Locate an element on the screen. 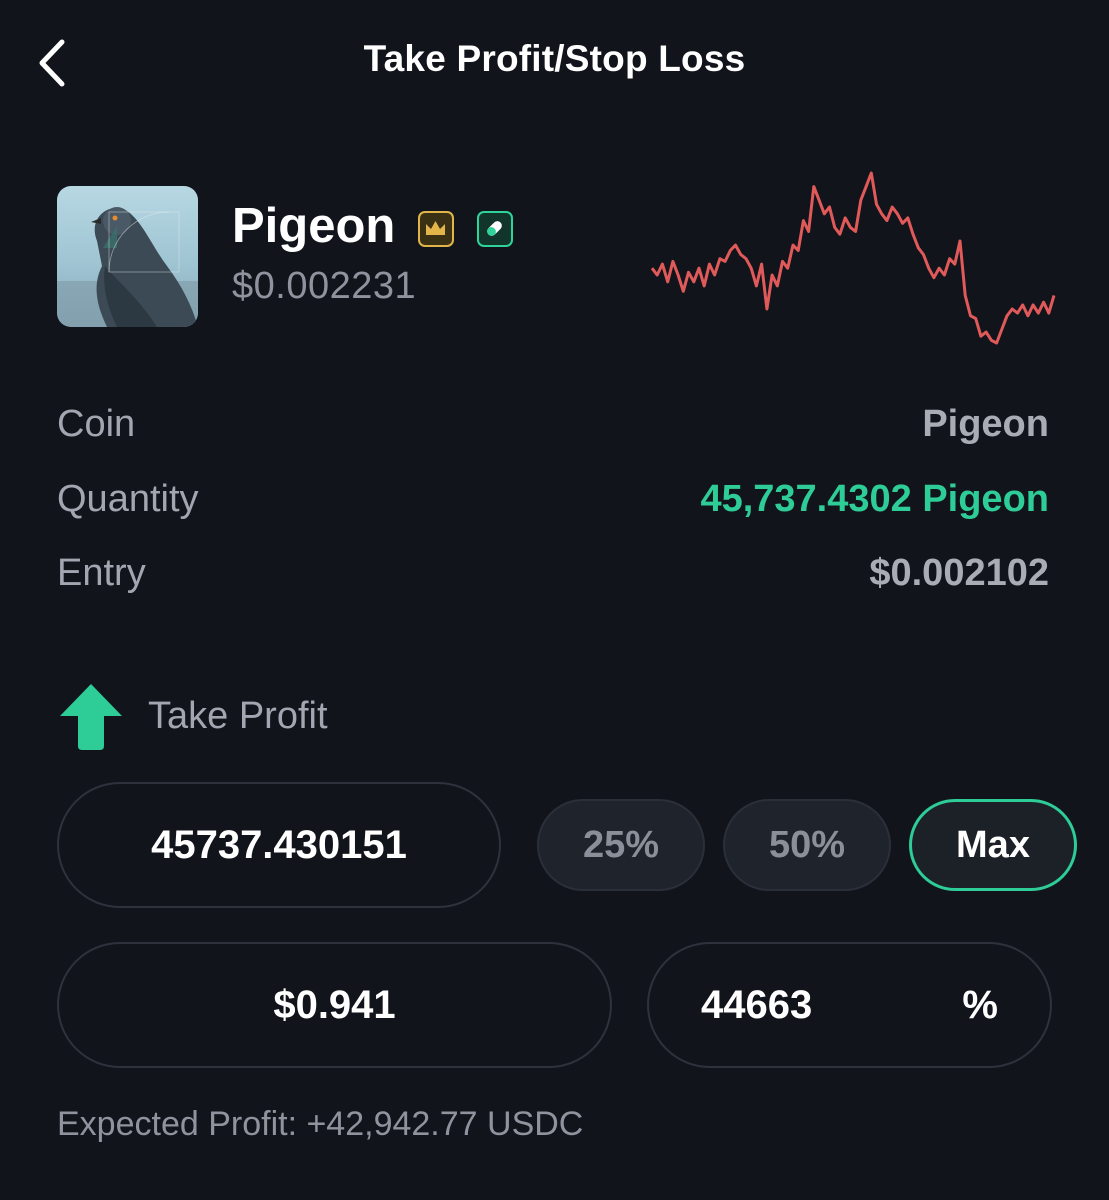  page-title: Take Profit/Stop Loss is located at coordinates (554, 58).